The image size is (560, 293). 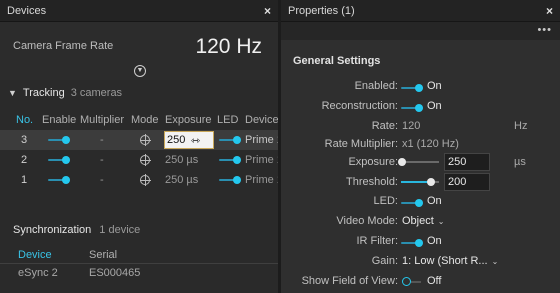 What do you see at coordinates (521, 126) in the screenshot?
I see `unit-label: Hz` at bounding box center [521, 126].